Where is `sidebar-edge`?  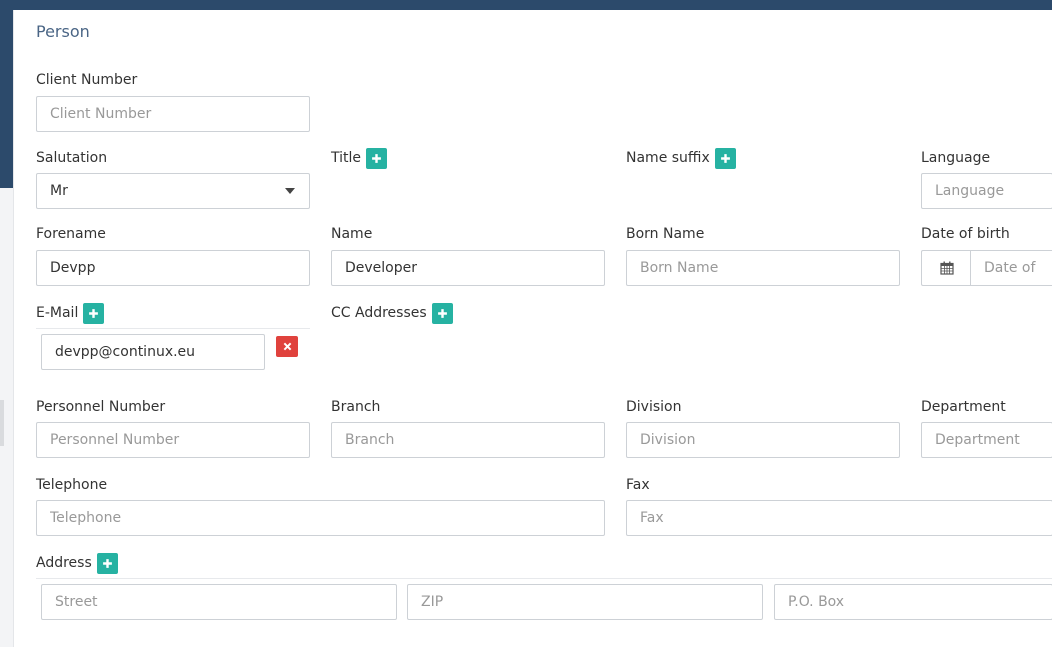
sidebar-edge is located at coordinates (6, 99).